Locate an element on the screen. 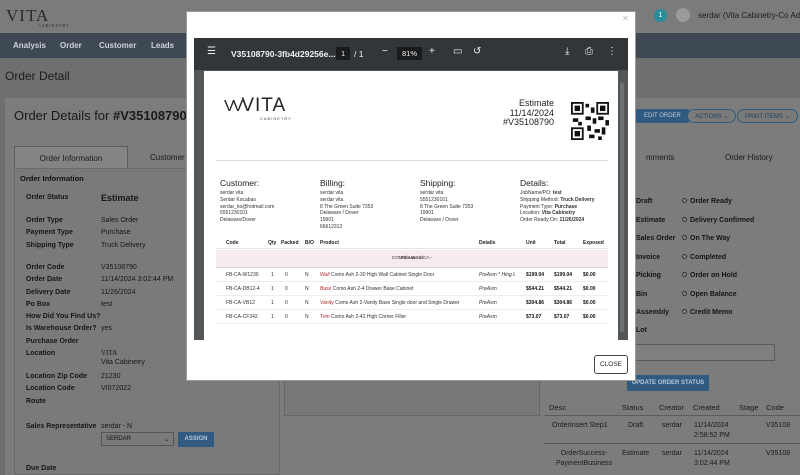  doc-number: #V35108790 is located at coordinates (528, 122).